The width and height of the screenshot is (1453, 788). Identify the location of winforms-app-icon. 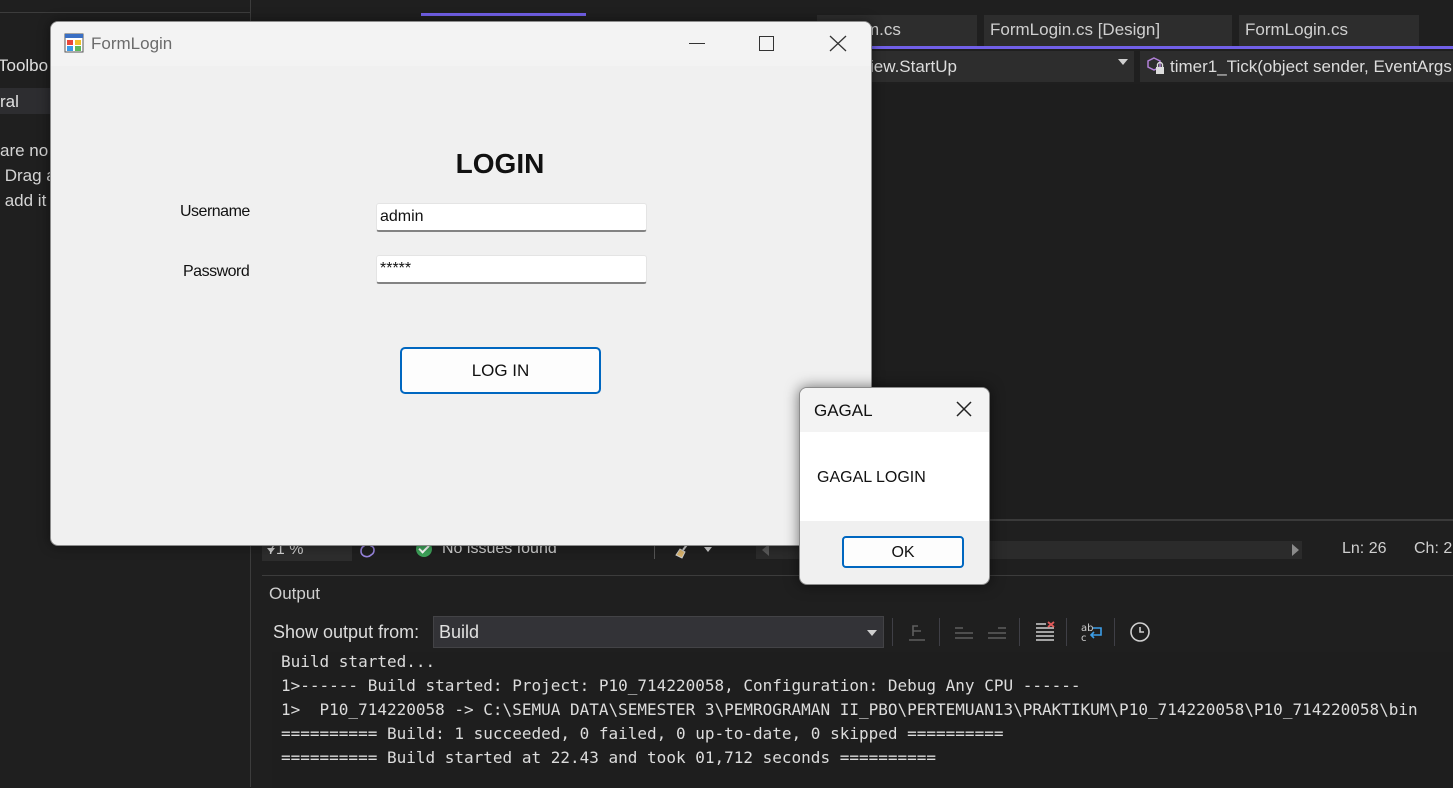
(74, 43).